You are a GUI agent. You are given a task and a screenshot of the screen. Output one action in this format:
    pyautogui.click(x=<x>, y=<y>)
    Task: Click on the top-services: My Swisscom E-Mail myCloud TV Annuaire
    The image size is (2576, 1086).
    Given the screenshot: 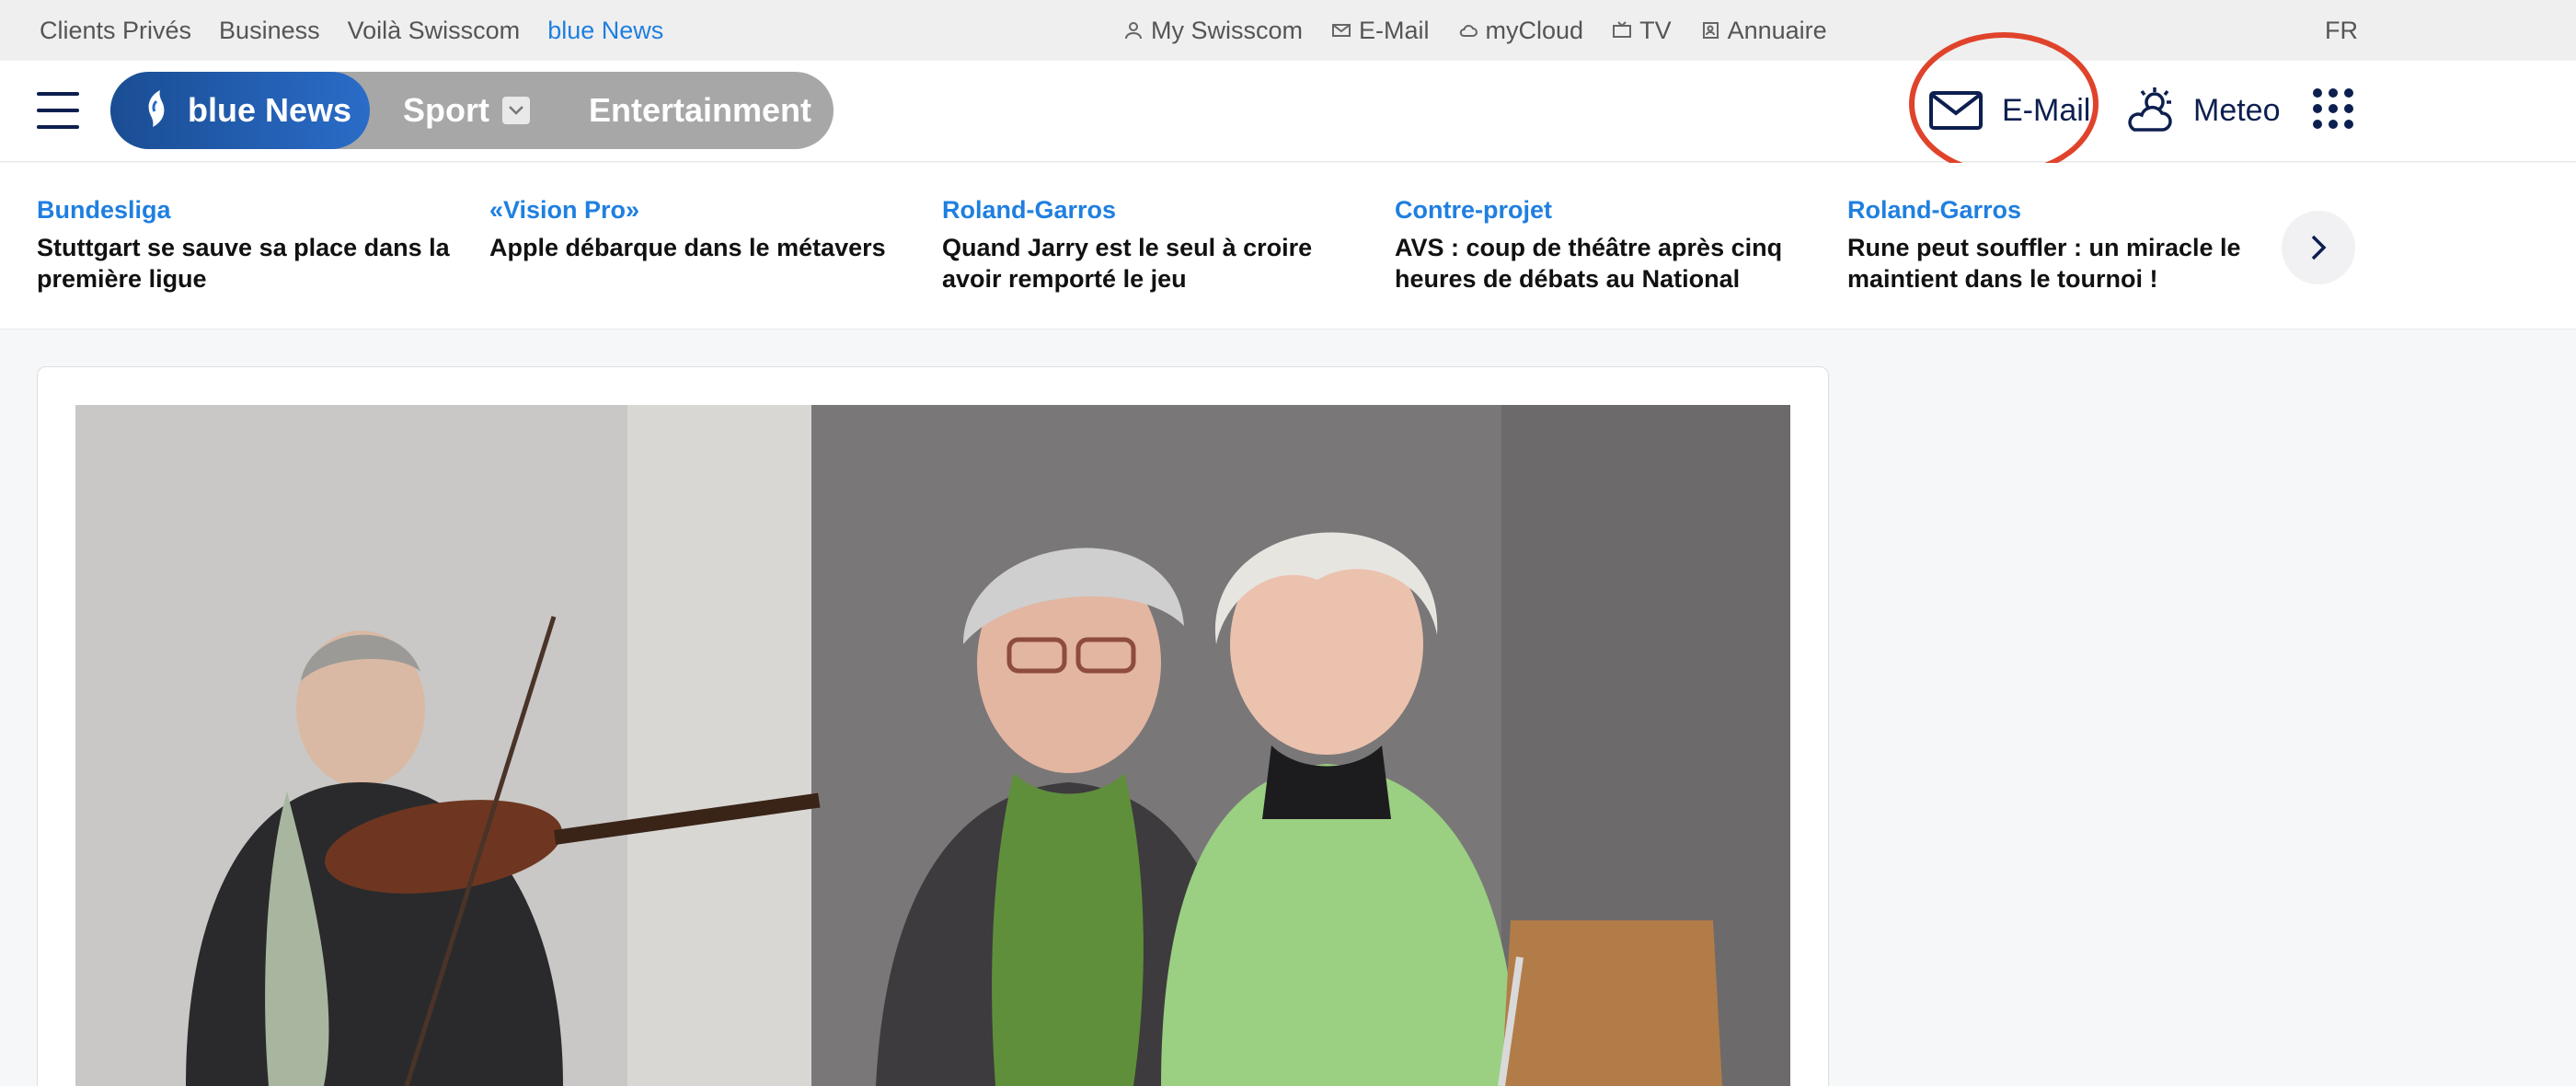 What is the action you would take?
    pyautogui.click(x=1475, y=31)
    